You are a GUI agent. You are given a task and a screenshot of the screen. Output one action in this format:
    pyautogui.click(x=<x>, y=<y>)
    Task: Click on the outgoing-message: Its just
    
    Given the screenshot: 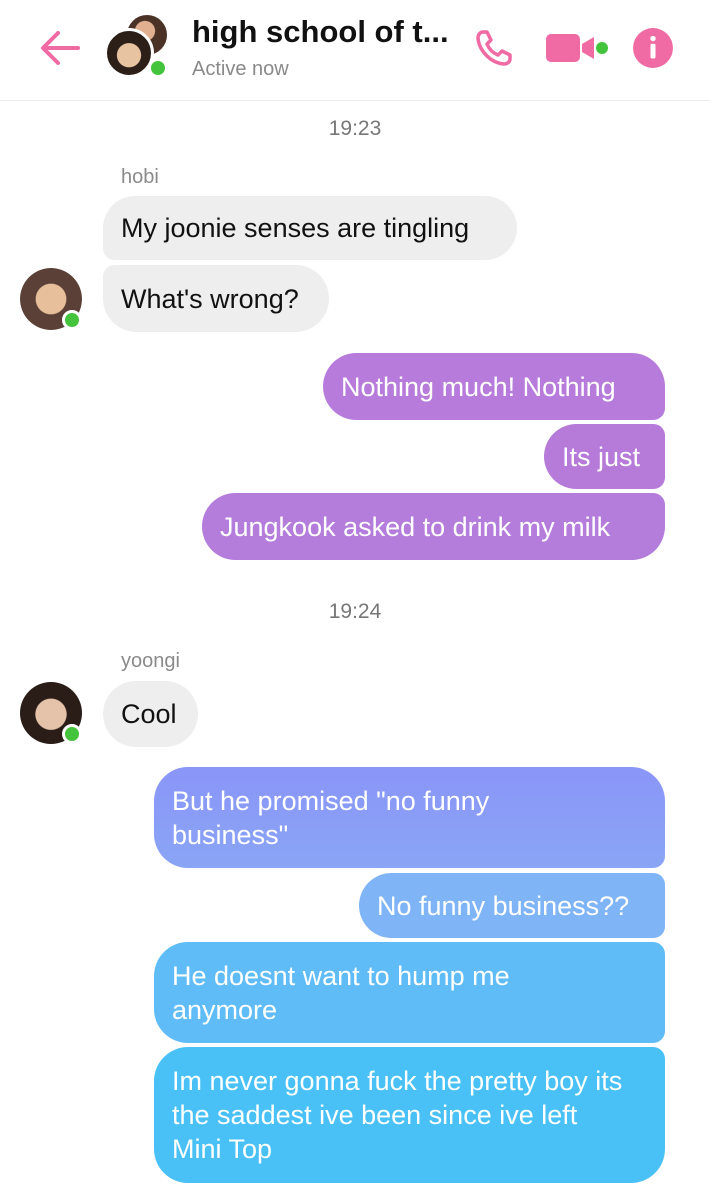 What is the action you would take?
    pyautogui.click(x=604, y=456)
    